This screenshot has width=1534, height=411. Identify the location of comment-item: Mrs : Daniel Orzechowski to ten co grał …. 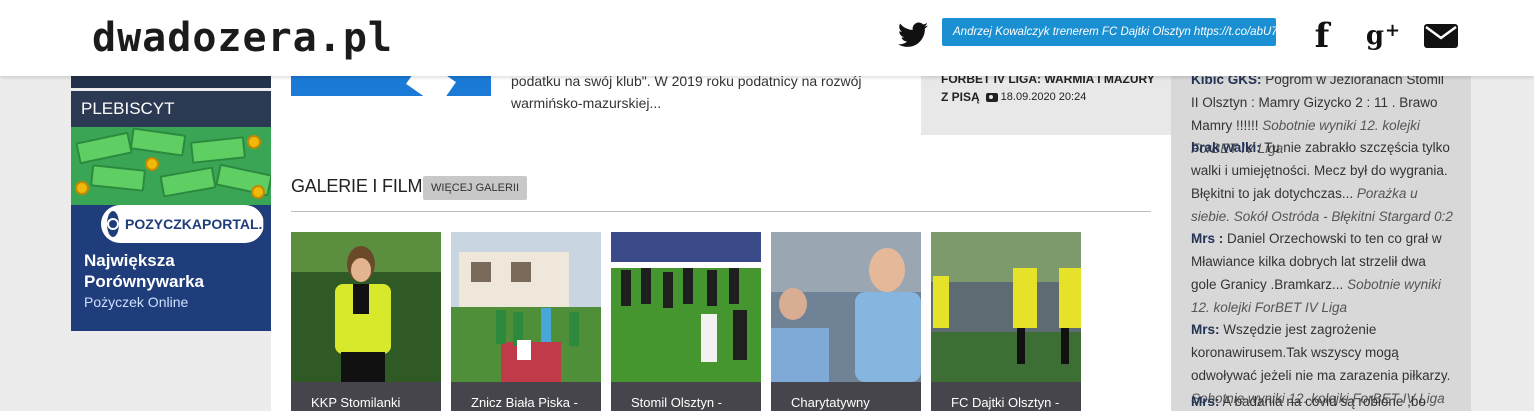
(1322, 273).